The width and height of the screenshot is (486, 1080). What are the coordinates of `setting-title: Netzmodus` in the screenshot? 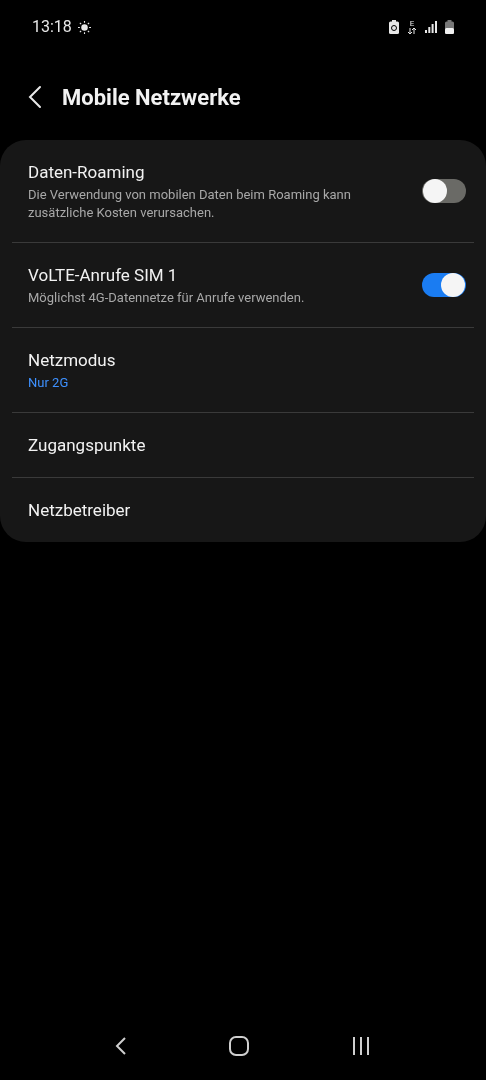 It's located at (243, 360).